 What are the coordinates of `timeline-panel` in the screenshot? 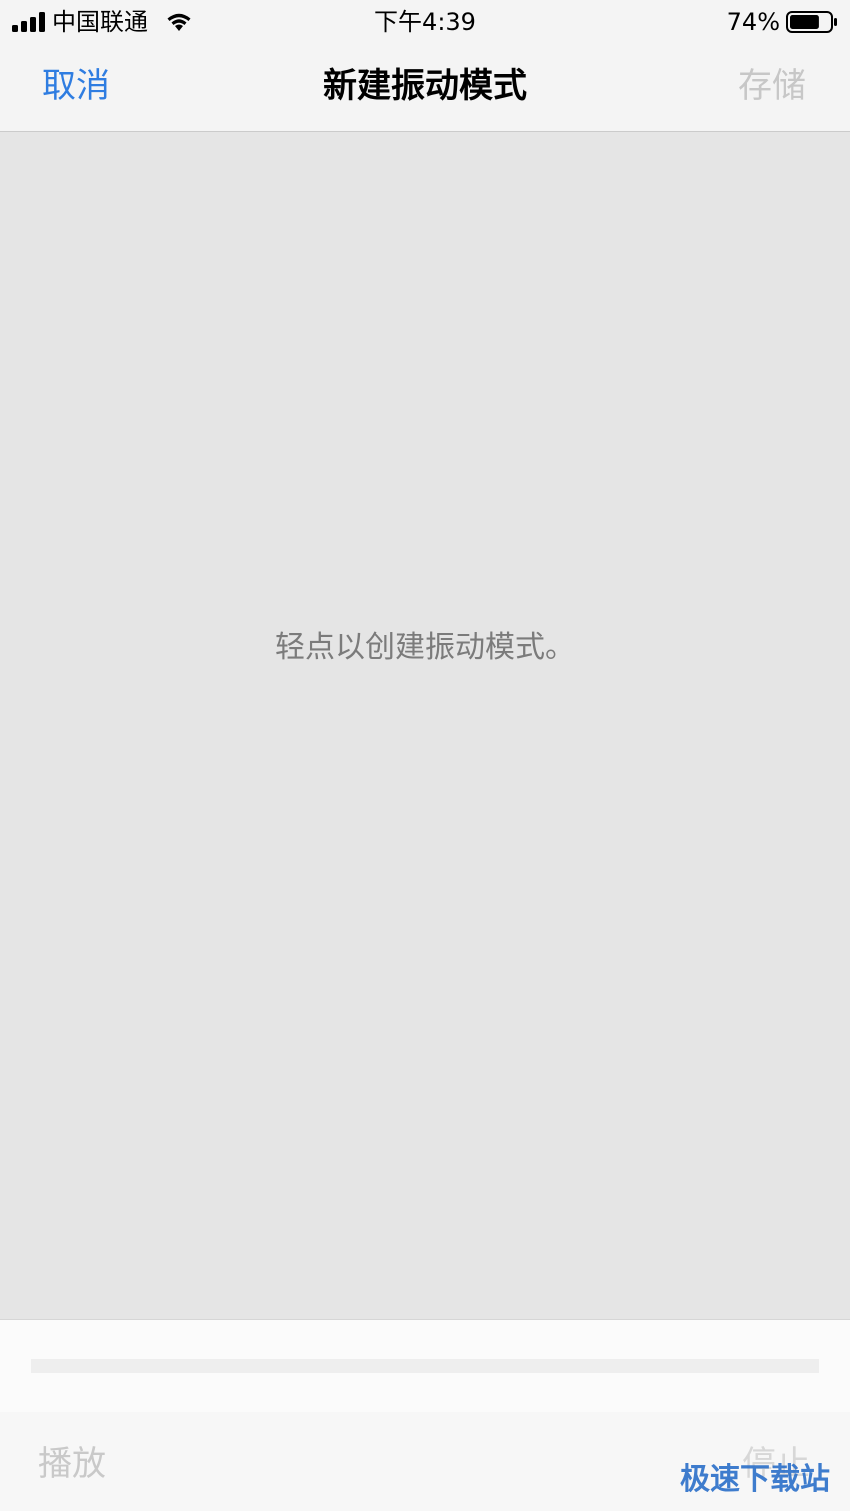 It's located at (425, 1366).